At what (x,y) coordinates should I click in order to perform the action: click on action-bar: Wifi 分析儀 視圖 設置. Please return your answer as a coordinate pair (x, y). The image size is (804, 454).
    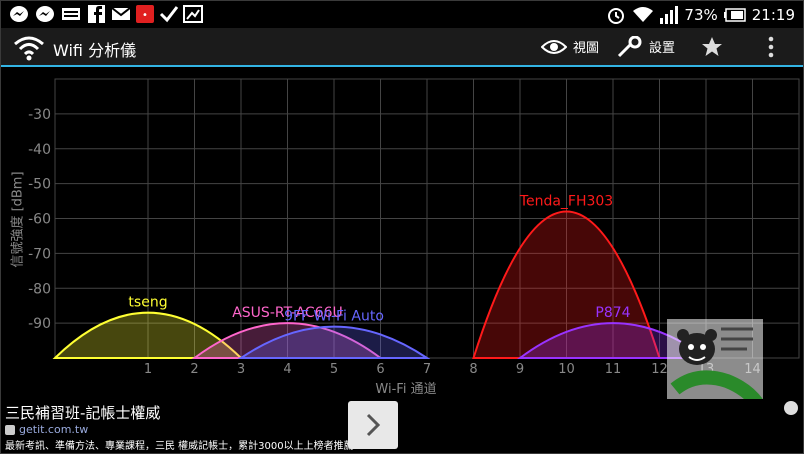
    Looking at the image, I should click on (402, 47).